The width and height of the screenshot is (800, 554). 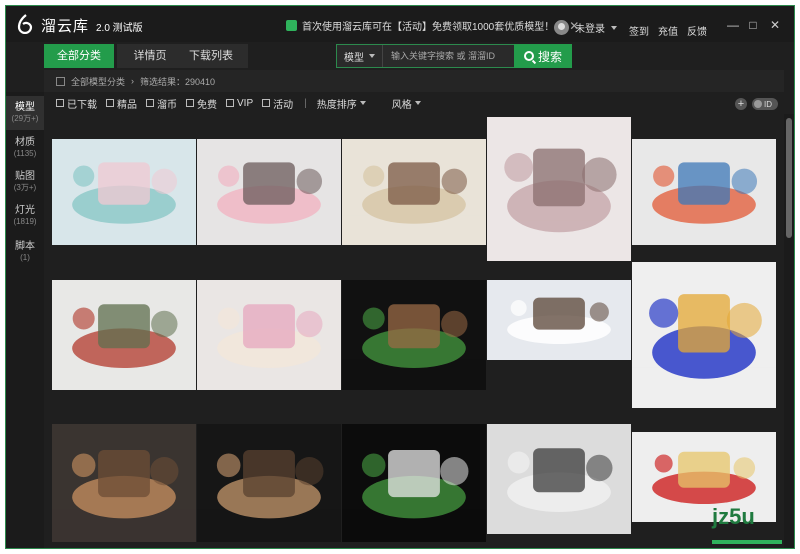 I want to click on tab-download-list: 下载列表, so click(x=211, y=56).